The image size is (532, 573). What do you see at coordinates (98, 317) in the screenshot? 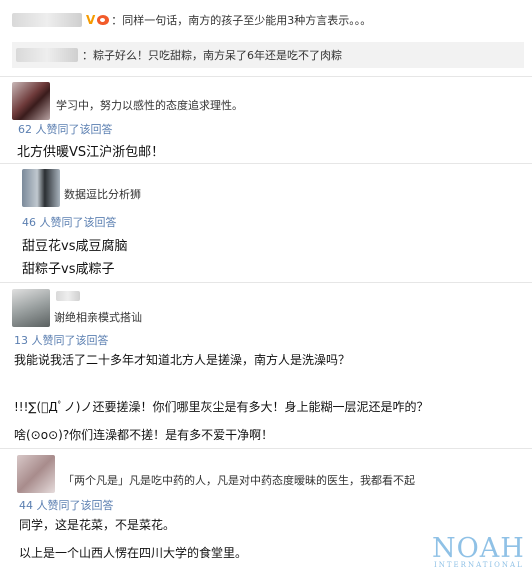
I see `answer-author: 谢绝相亲模式搭讪` at bounding box center [98, 317].